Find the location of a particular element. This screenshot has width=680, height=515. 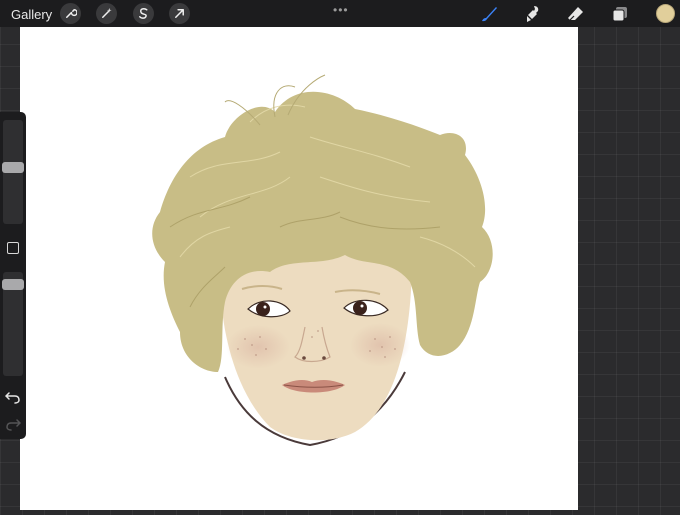

gallery-button: Gallery is located at coordinates (31, 14).